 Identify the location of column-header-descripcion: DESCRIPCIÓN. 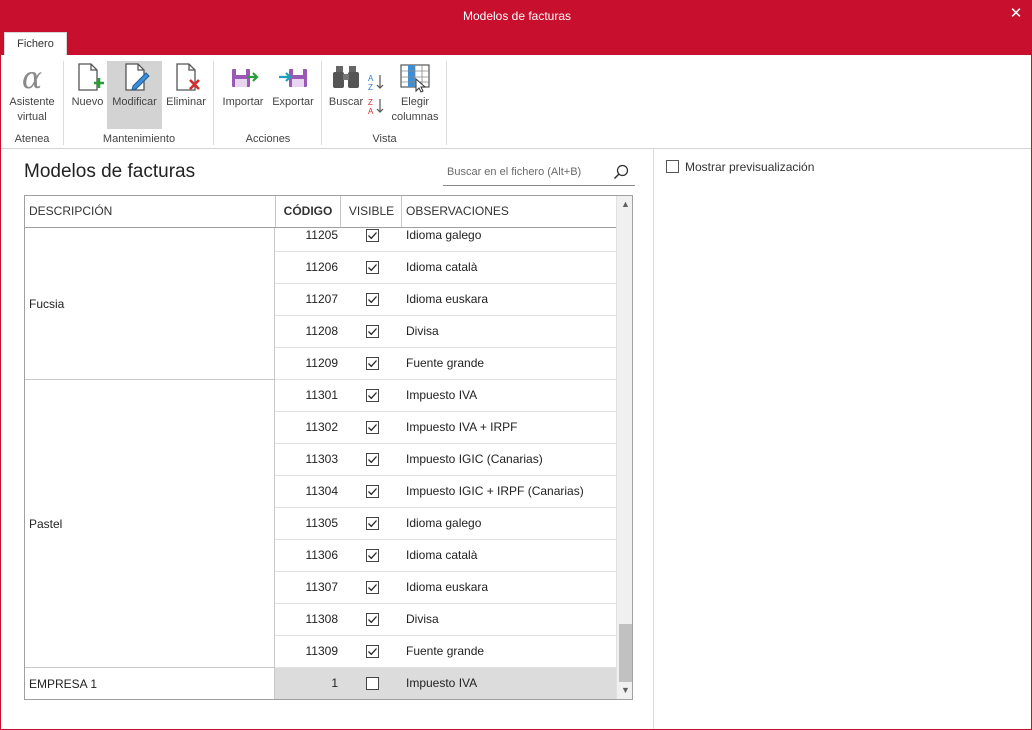
(151, 211).